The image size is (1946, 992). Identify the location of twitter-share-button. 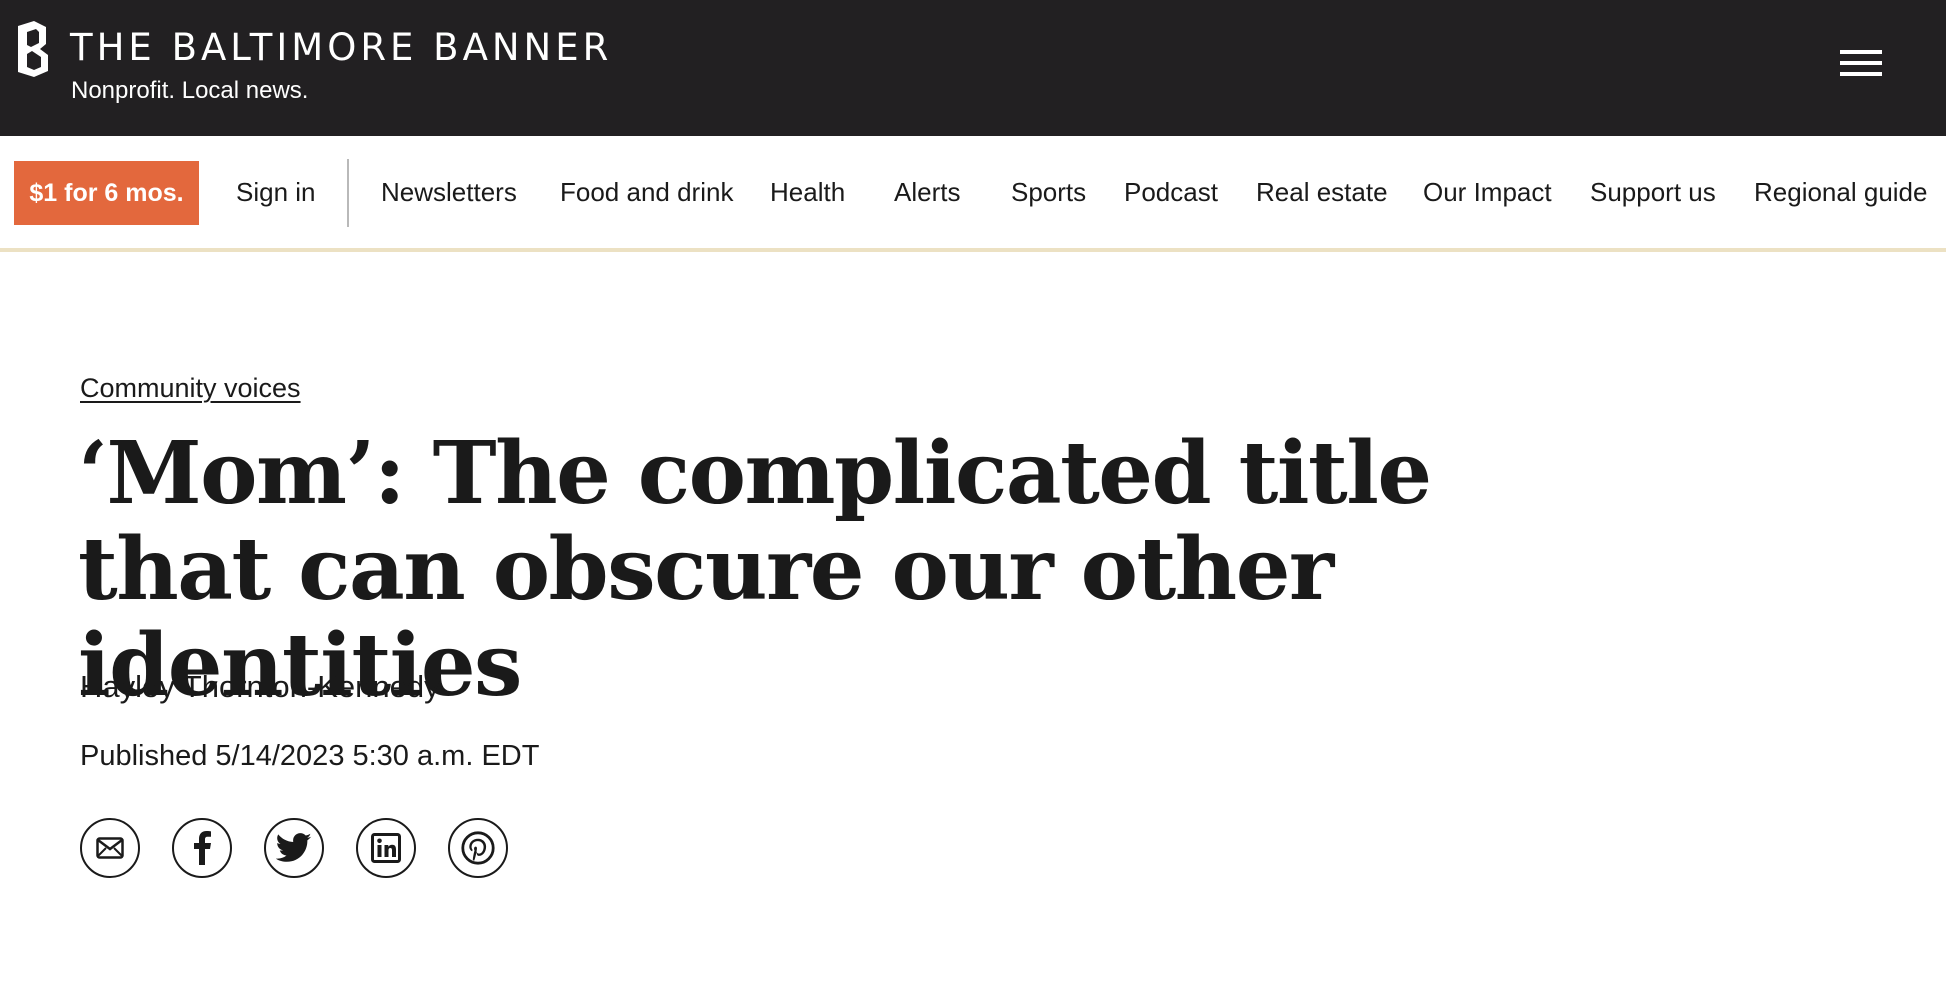
(294, 848).